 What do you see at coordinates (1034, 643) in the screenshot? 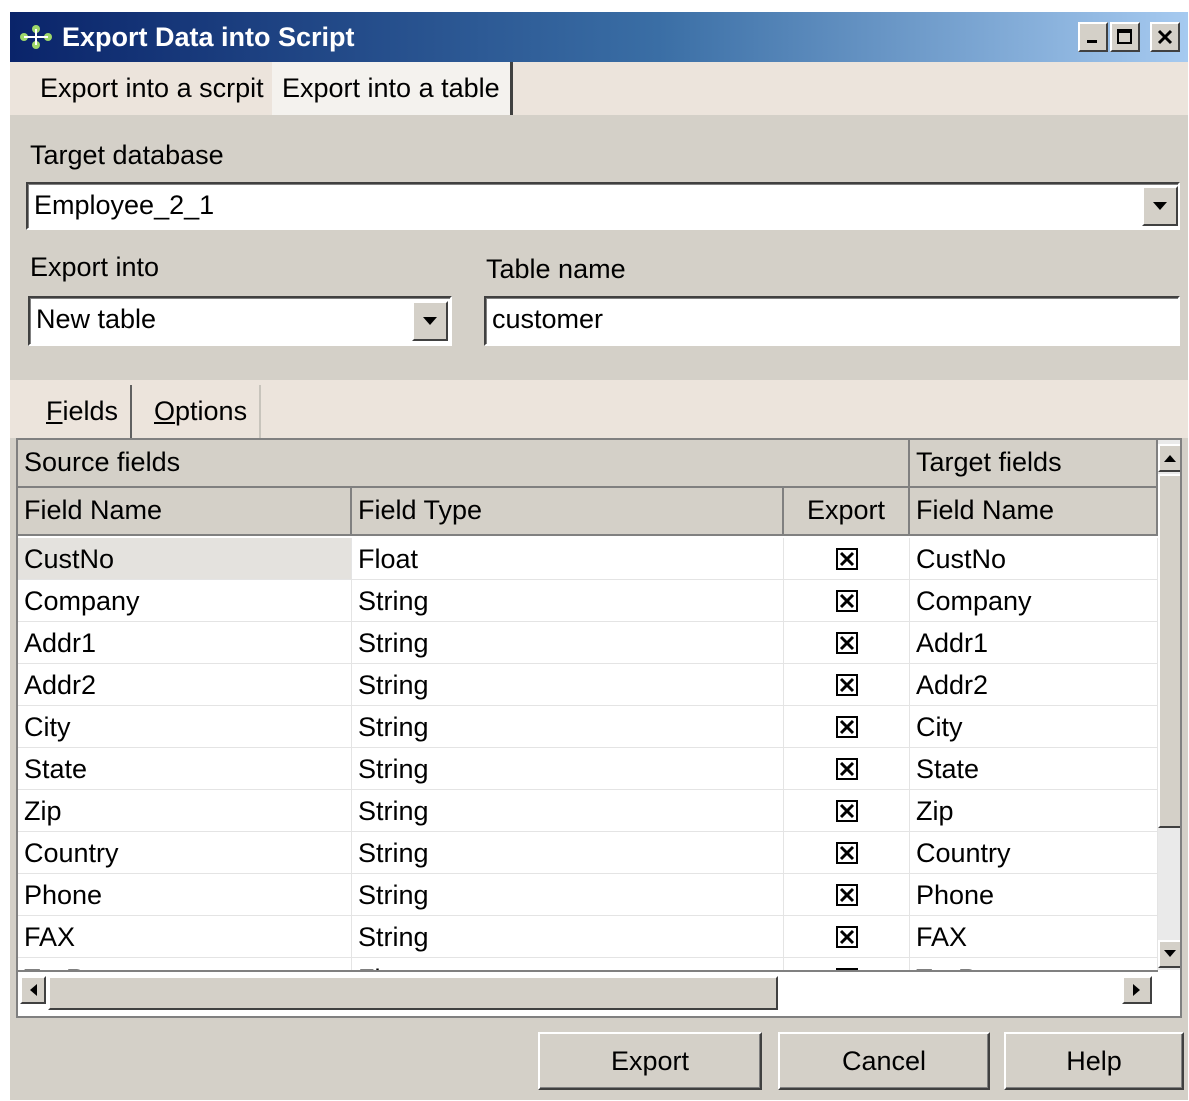
I see `target-field-name-cell: Addr1` at bounding box center [1034, 643].